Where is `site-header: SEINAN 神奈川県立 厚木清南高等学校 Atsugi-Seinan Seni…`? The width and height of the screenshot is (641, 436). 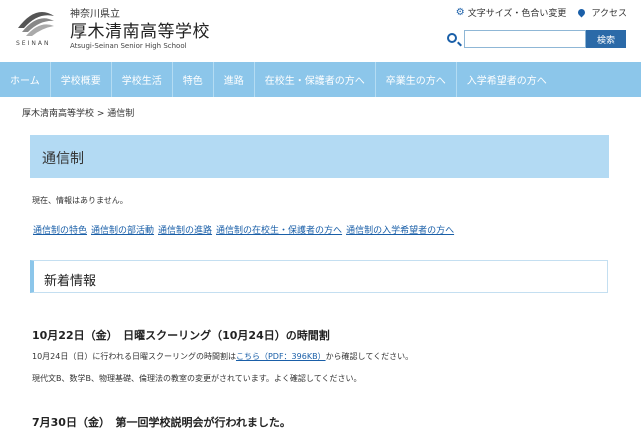
site-header: SEINAN 神奈川県立 厚木清南高等学校 Atsugi-Seinan Seni… is located at coordinates (320, 30).